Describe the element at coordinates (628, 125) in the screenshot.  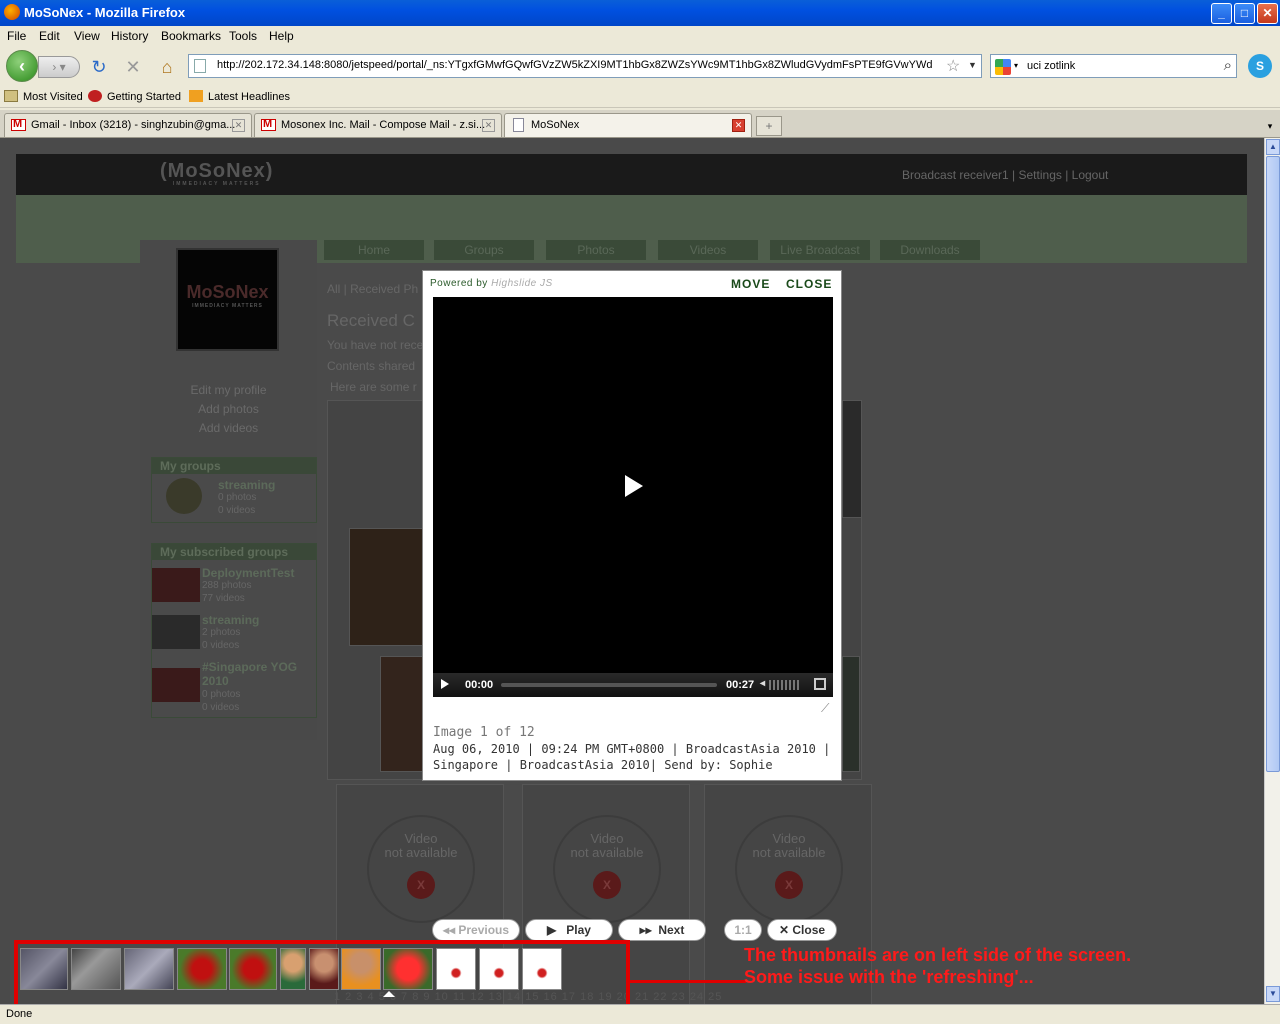
I see `tab-mosonex: MoSoNex ✕` at that location.